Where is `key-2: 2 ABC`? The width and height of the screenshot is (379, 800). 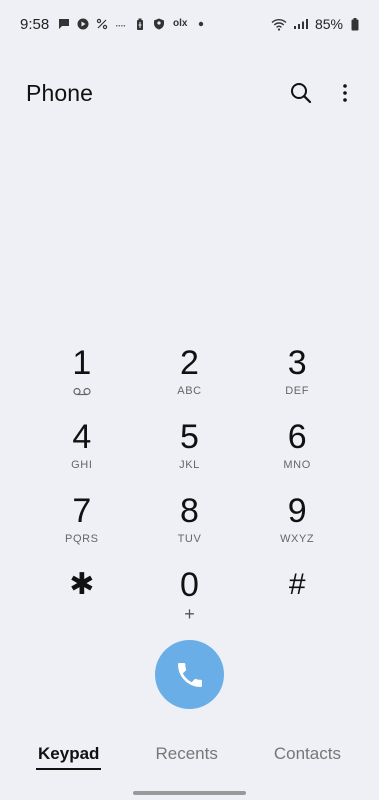 key-2: 2 ABC is located at coordinates (190, 375).